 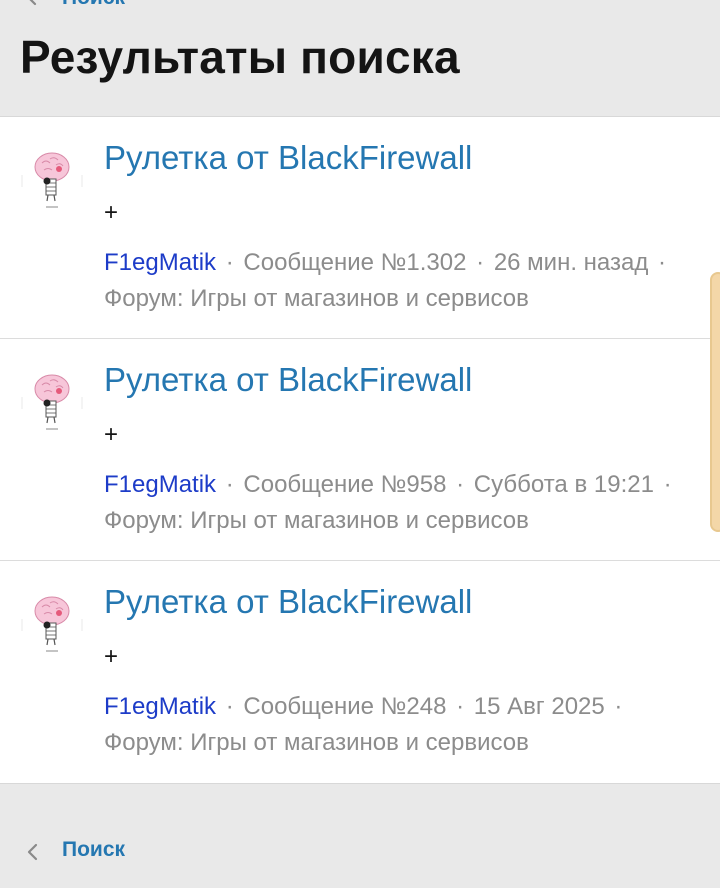 What do you see at coordinates (354, 262) in the screenshot?
I see `post-number: Сообщение №1.302` at bounding box center [354, 262].